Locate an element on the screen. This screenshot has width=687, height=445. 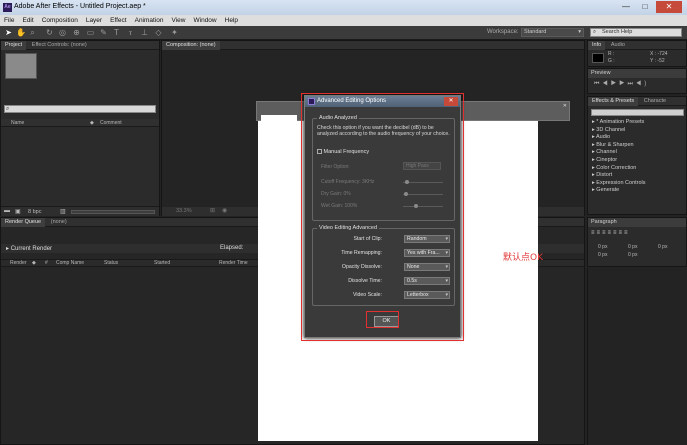
column-render: Render is located at coordinates (18, 263).